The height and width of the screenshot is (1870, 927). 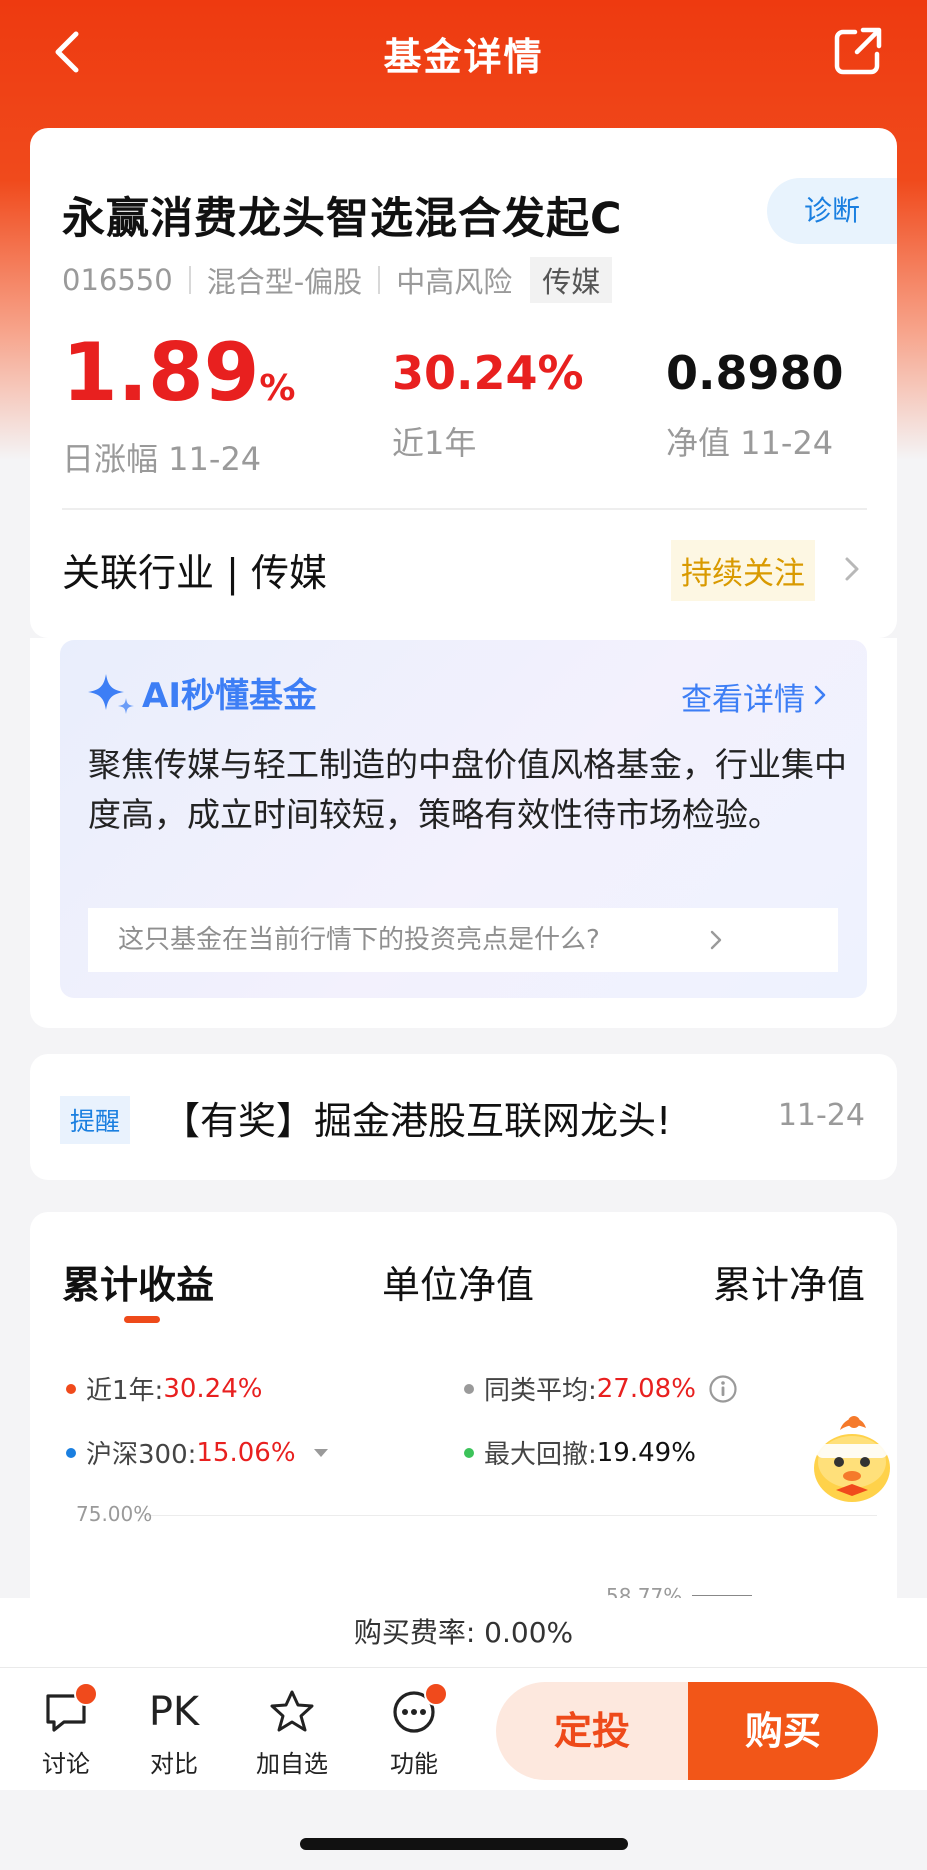 I want to click on star-icon, so click(x=292, y=1711).